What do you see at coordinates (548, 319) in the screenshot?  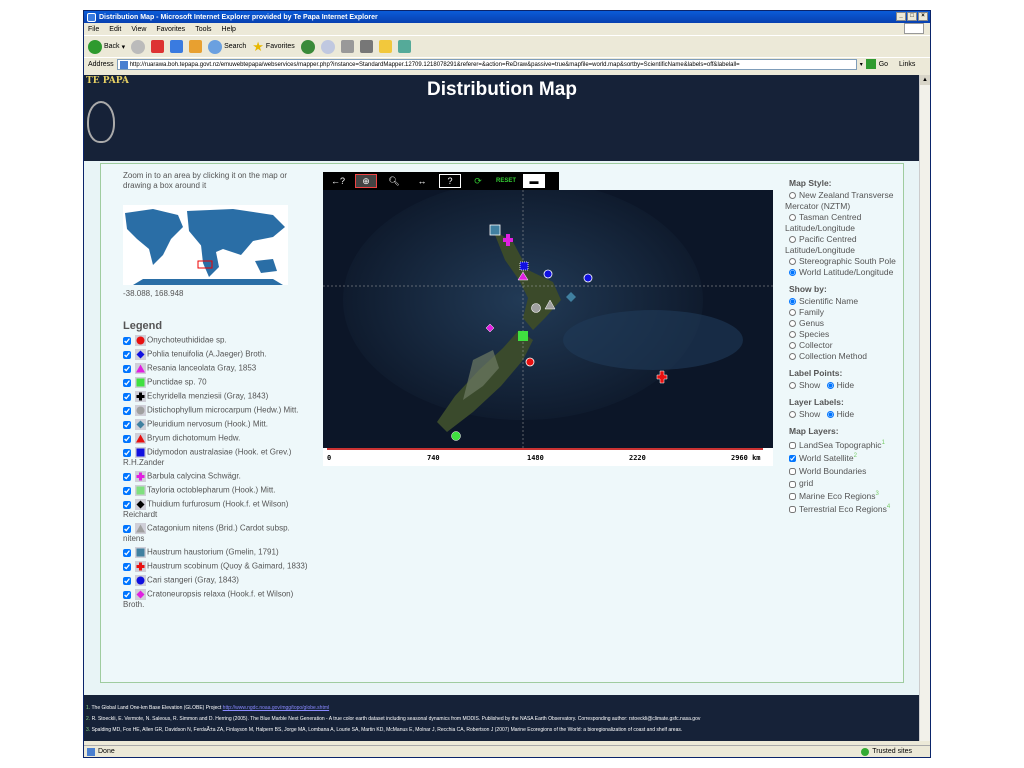 I see `satellite-map` at bounding box center [548, 319].